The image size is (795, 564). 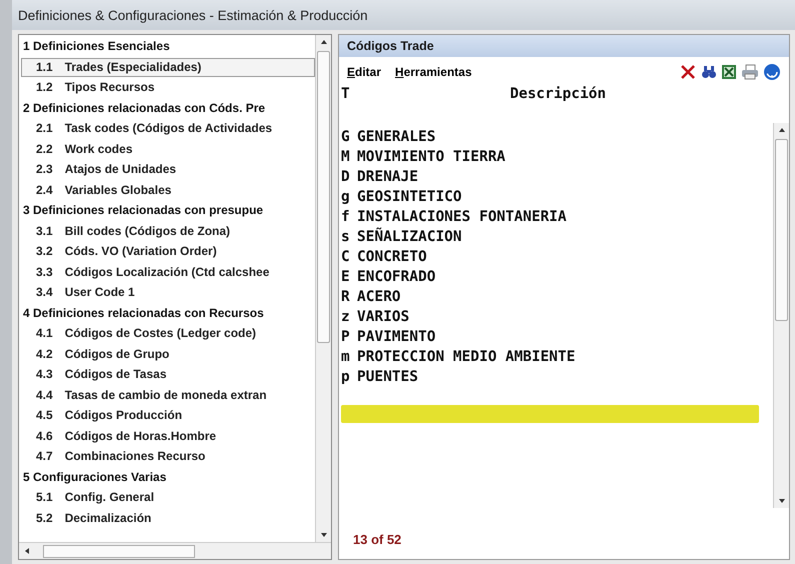 I want to click on delete-icon, so click(x=688, y=72).